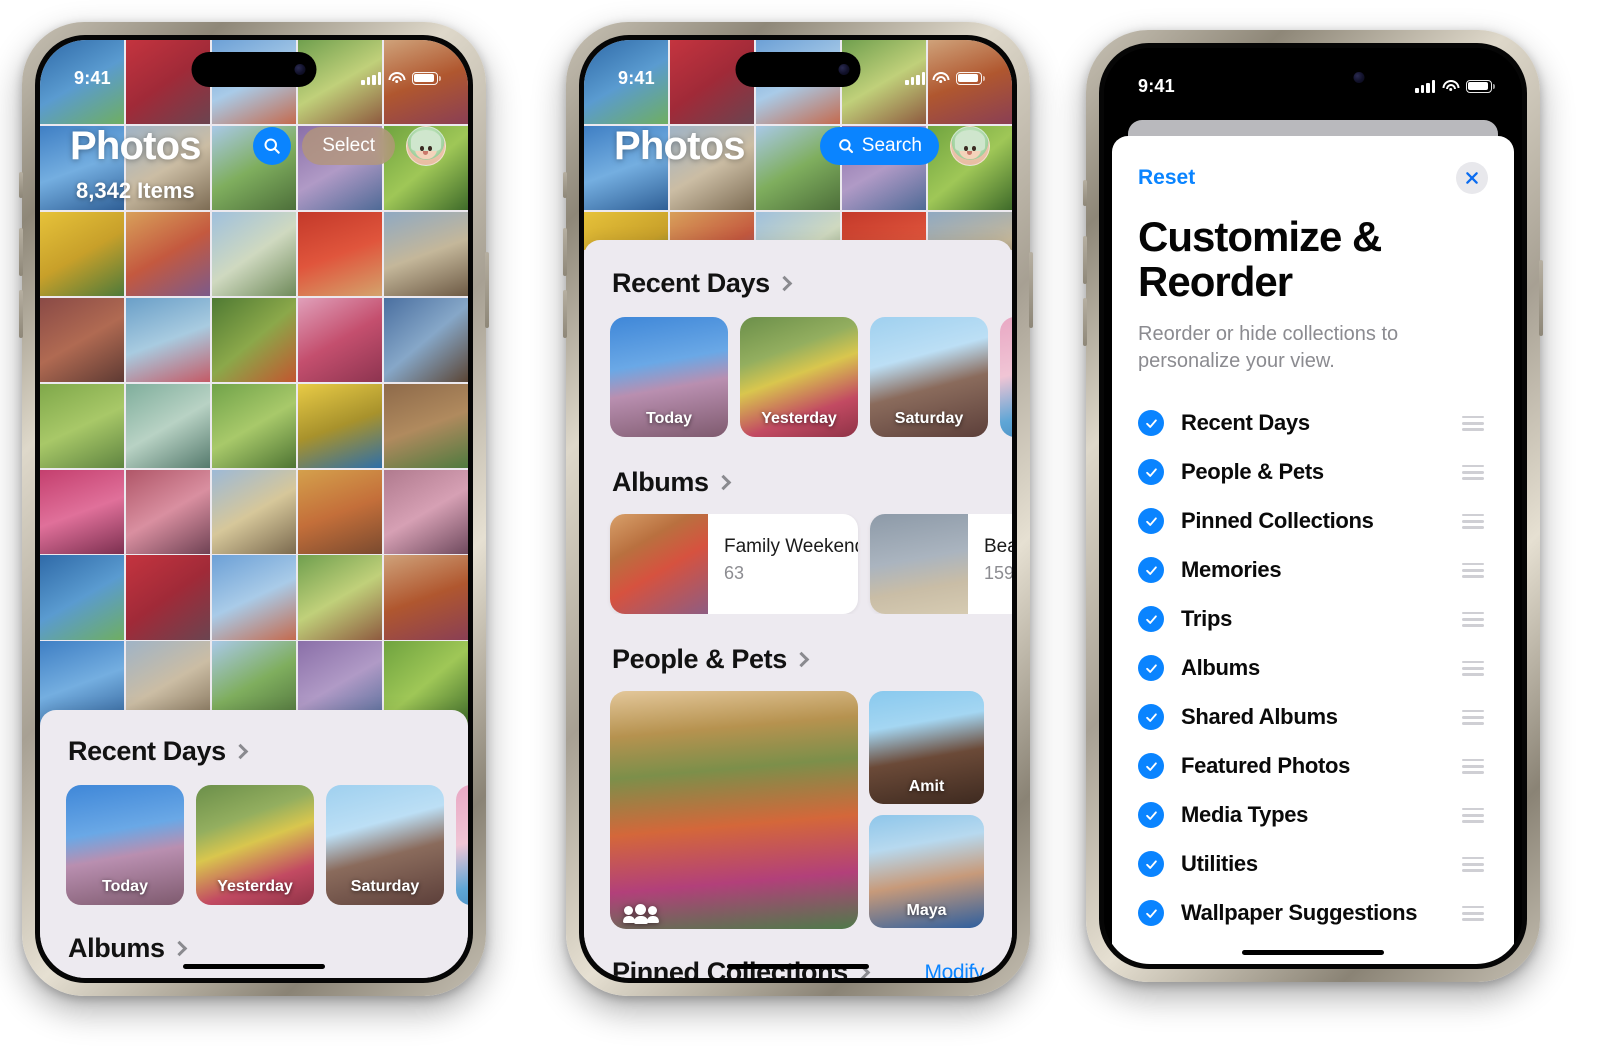  I want to click on collection-list-item: Media Types, so click(1313, 815).